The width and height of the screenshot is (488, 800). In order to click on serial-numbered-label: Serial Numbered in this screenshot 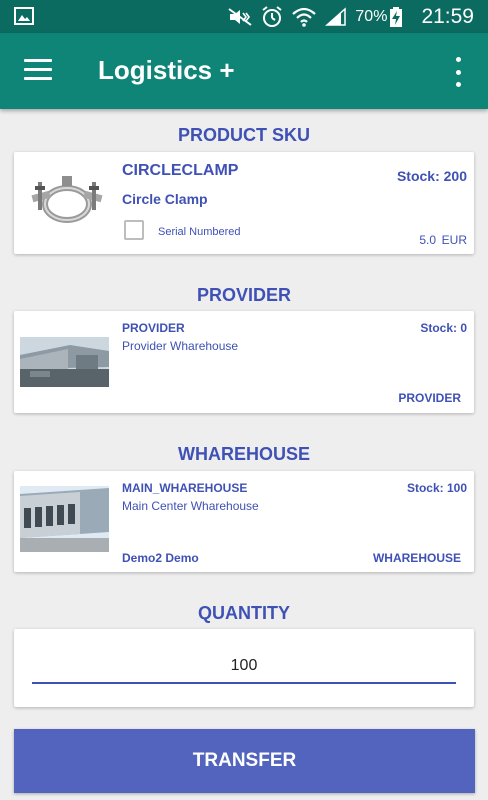, I will do `click(199, 232)`.